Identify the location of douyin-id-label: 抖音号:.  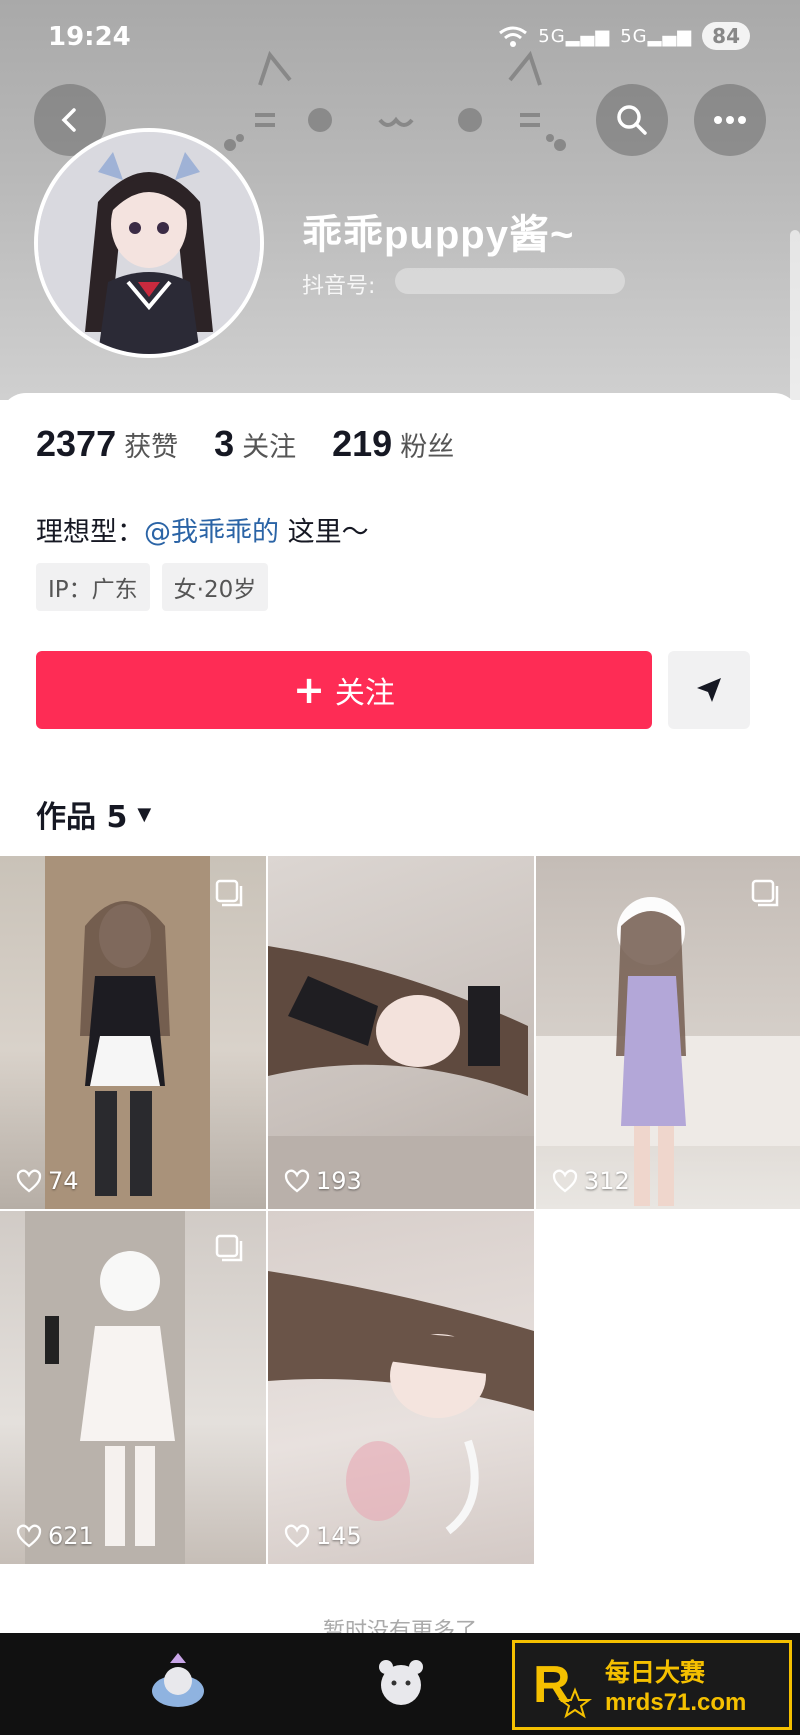
(339, 286).